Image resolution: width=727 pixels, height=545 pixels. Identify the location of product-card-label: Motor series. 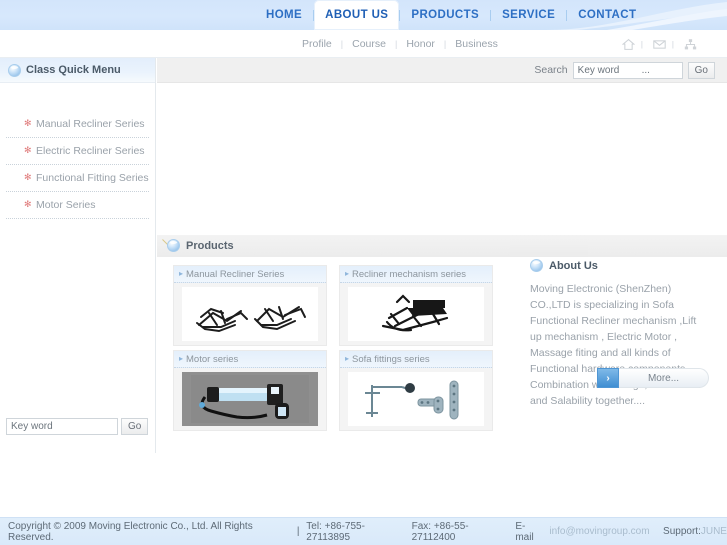
(212, 359).